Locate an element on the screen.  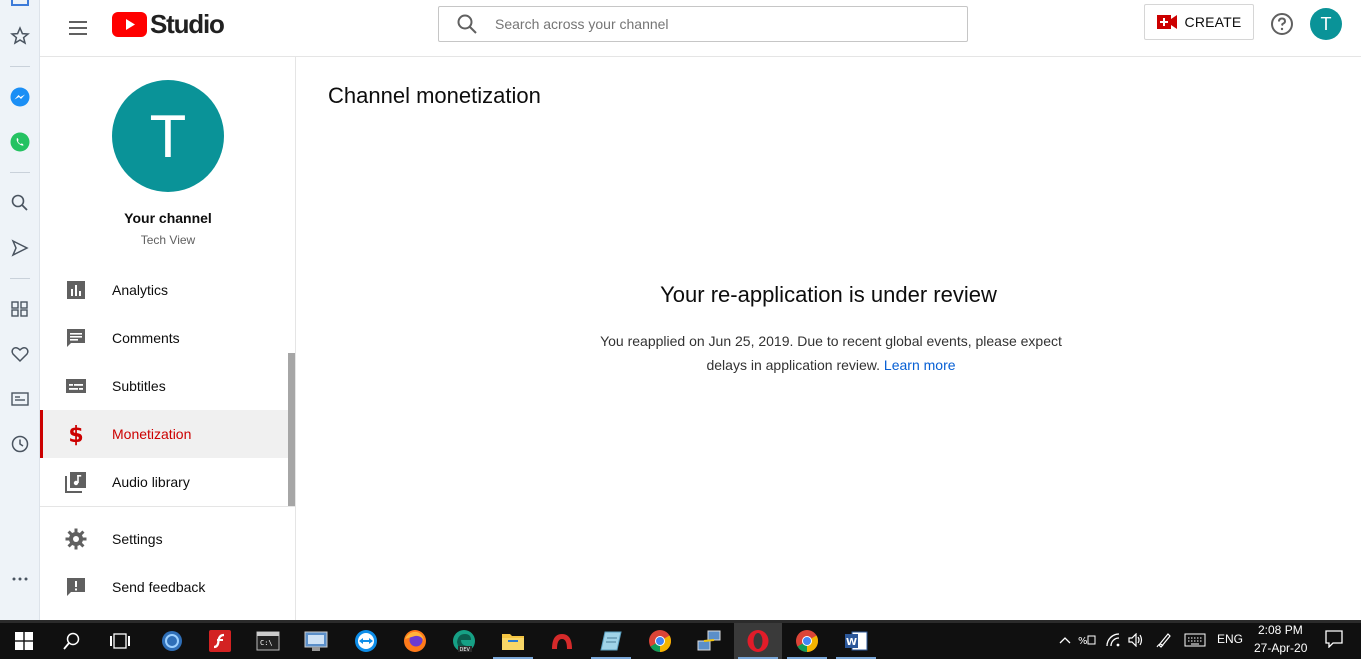
gear-icon is located at coordinates (76, 539).